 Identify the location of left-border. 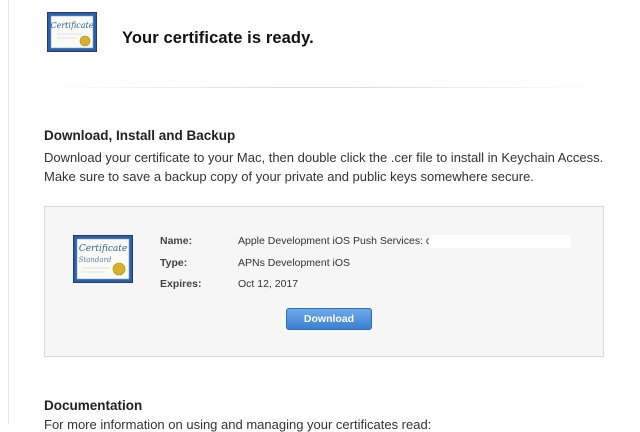
(8, 212).